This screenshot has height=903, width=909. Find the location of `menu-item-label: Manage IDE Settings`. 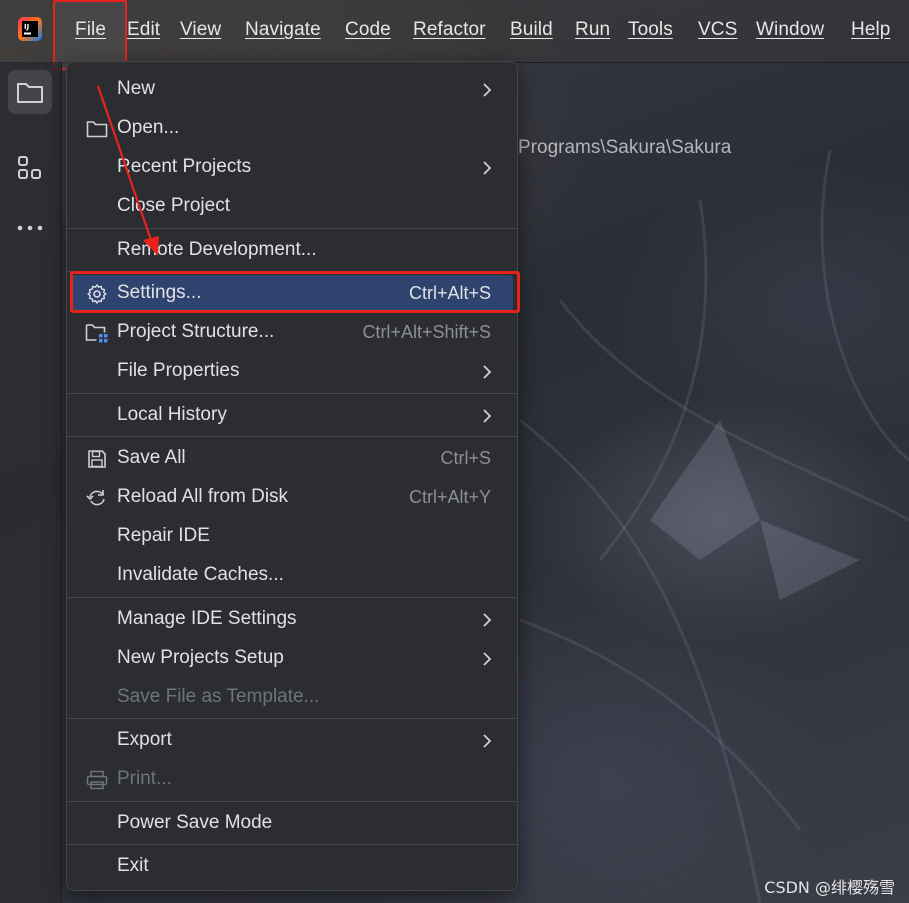

menu-item-label: Manage IDE Settings is located at coordinates (207, 618).